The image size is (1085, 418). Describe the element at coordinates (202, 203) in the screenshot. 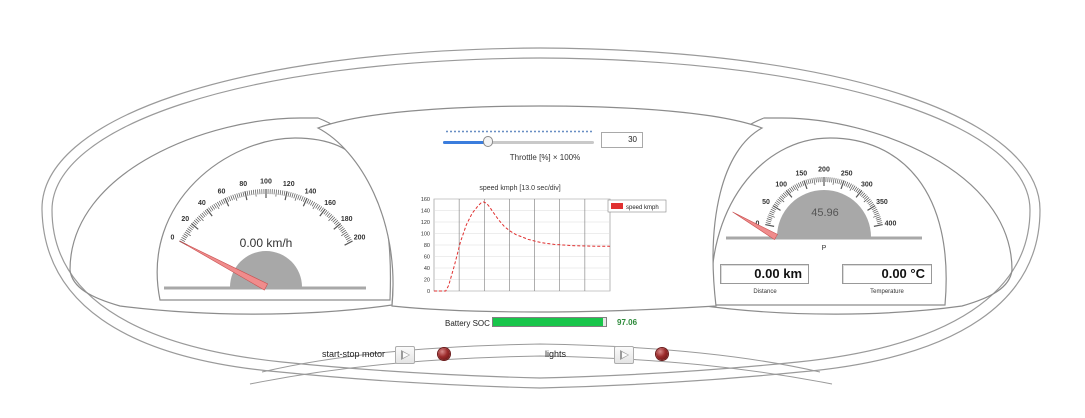

I see `speedometer-tick-label: 40` at that location.